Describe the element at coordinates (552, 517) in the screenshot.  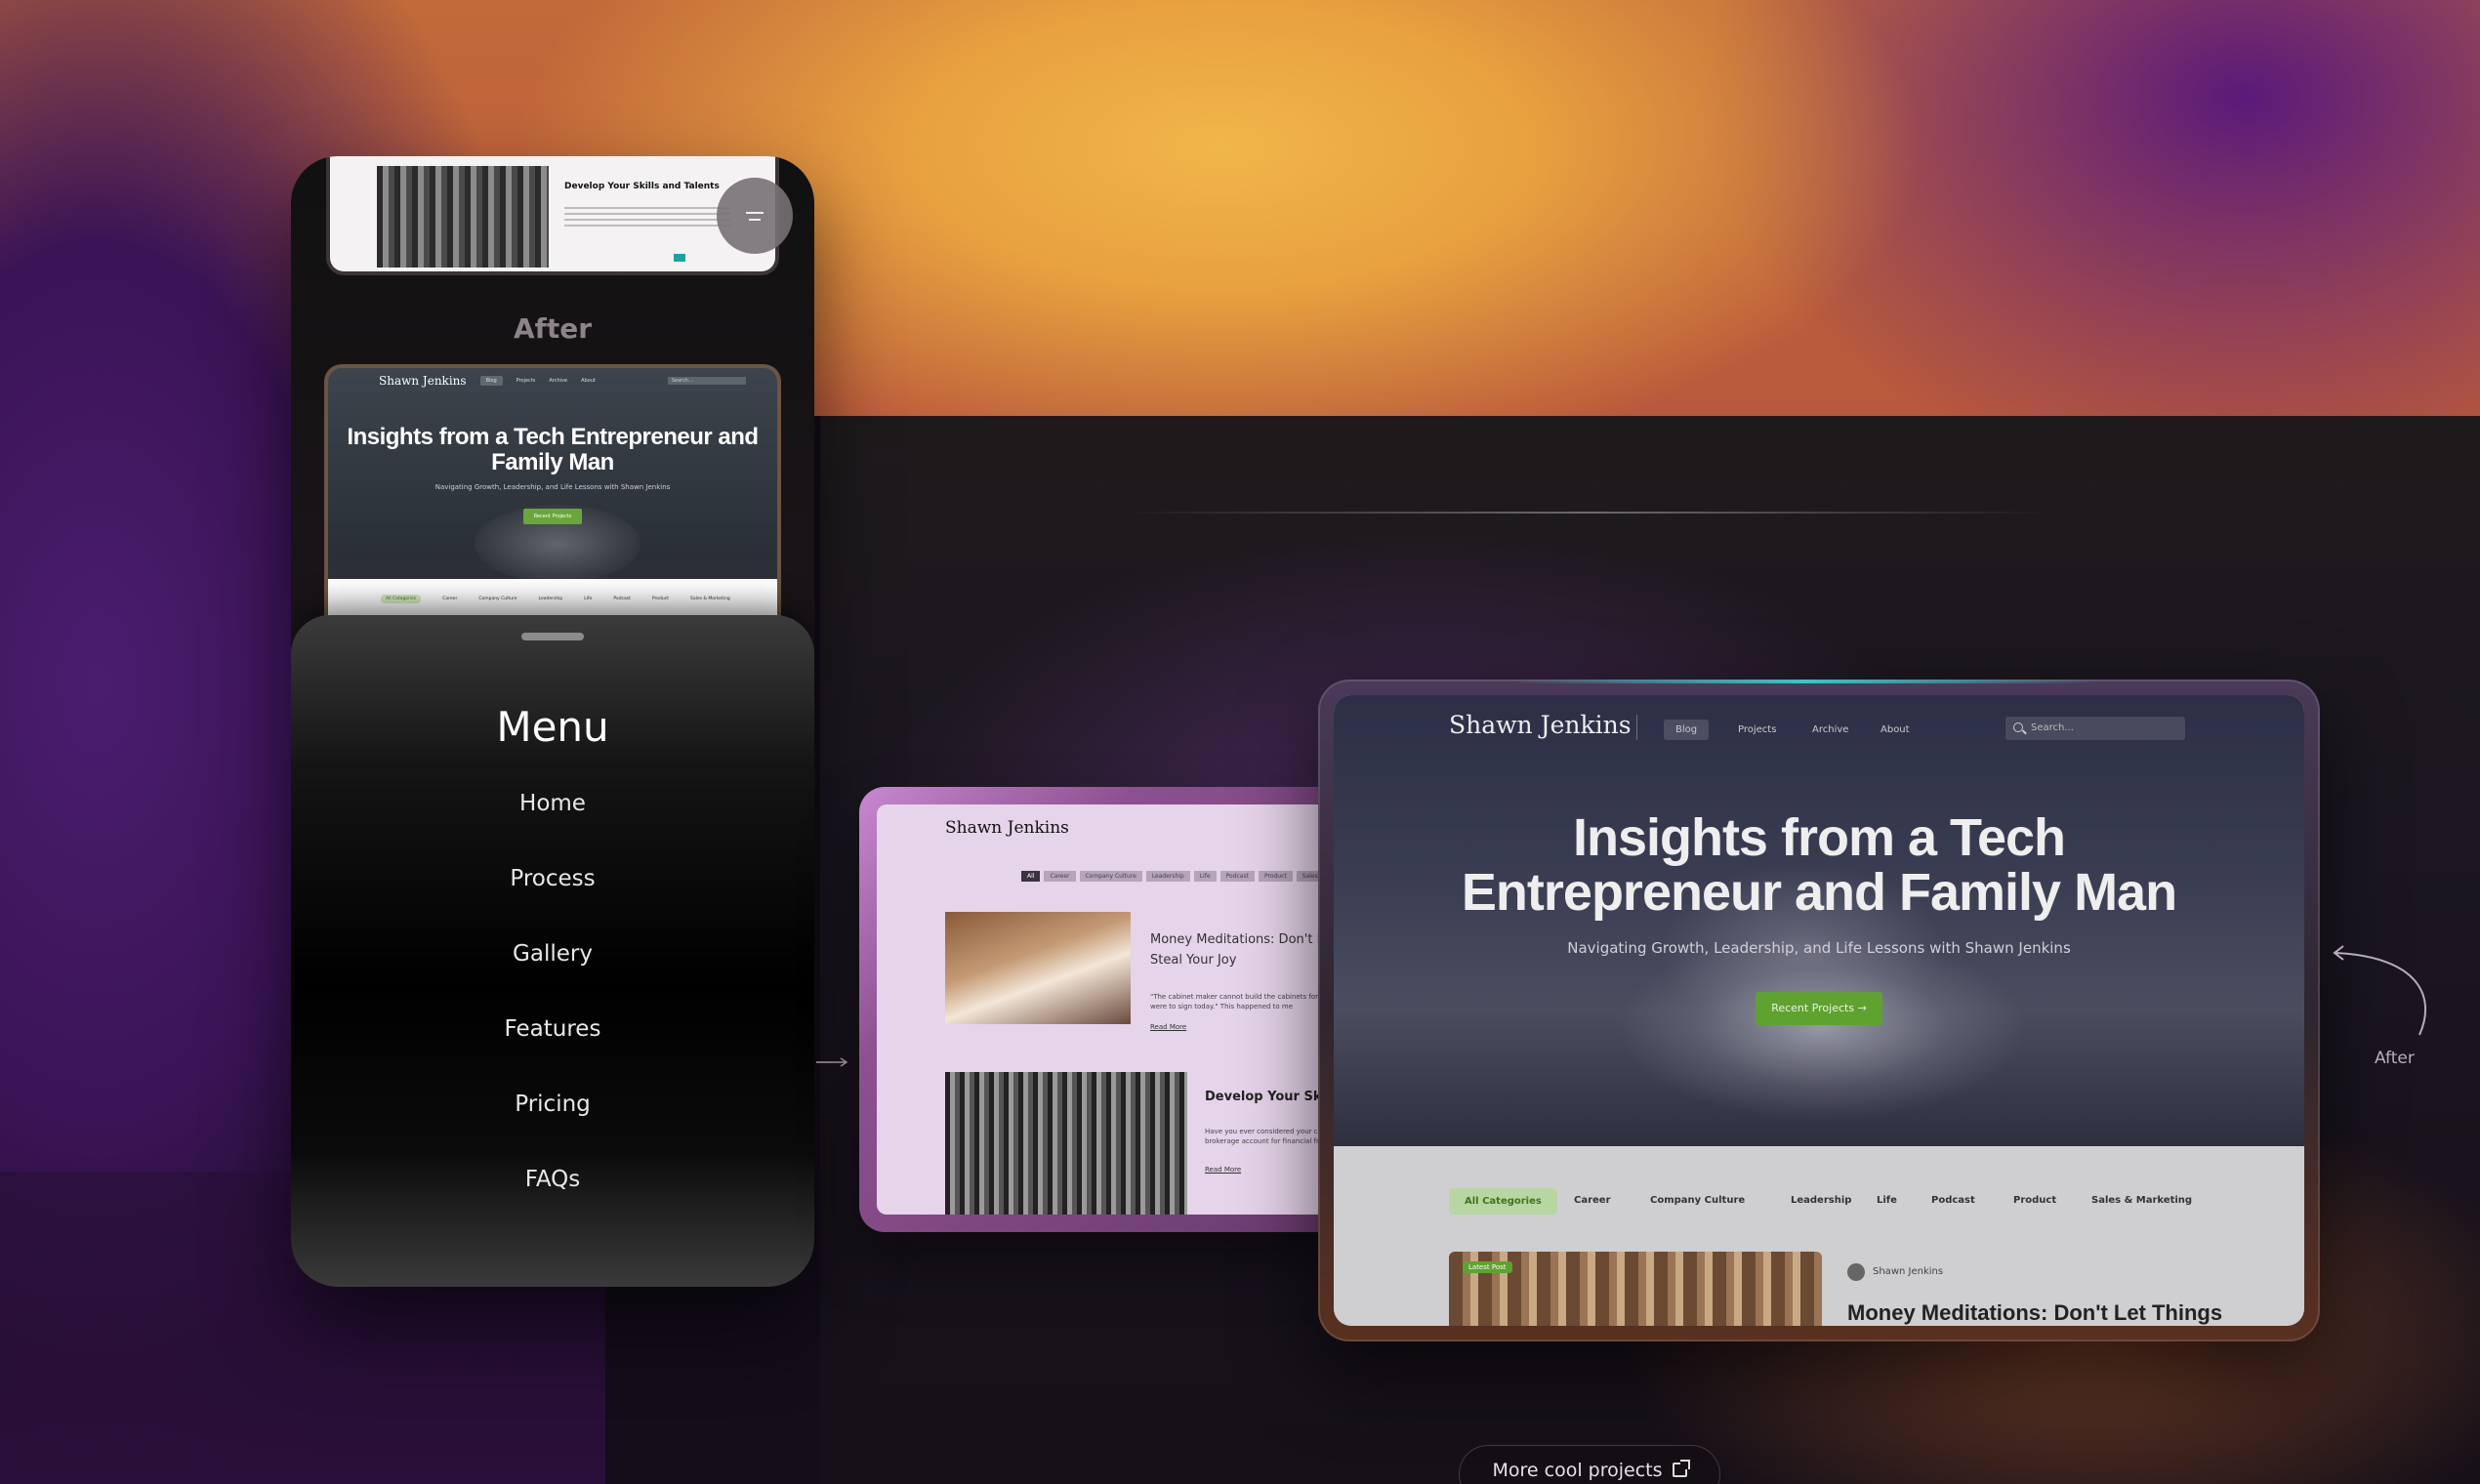
I see `mini-recent-projects-button: Recent Projects` at that location.